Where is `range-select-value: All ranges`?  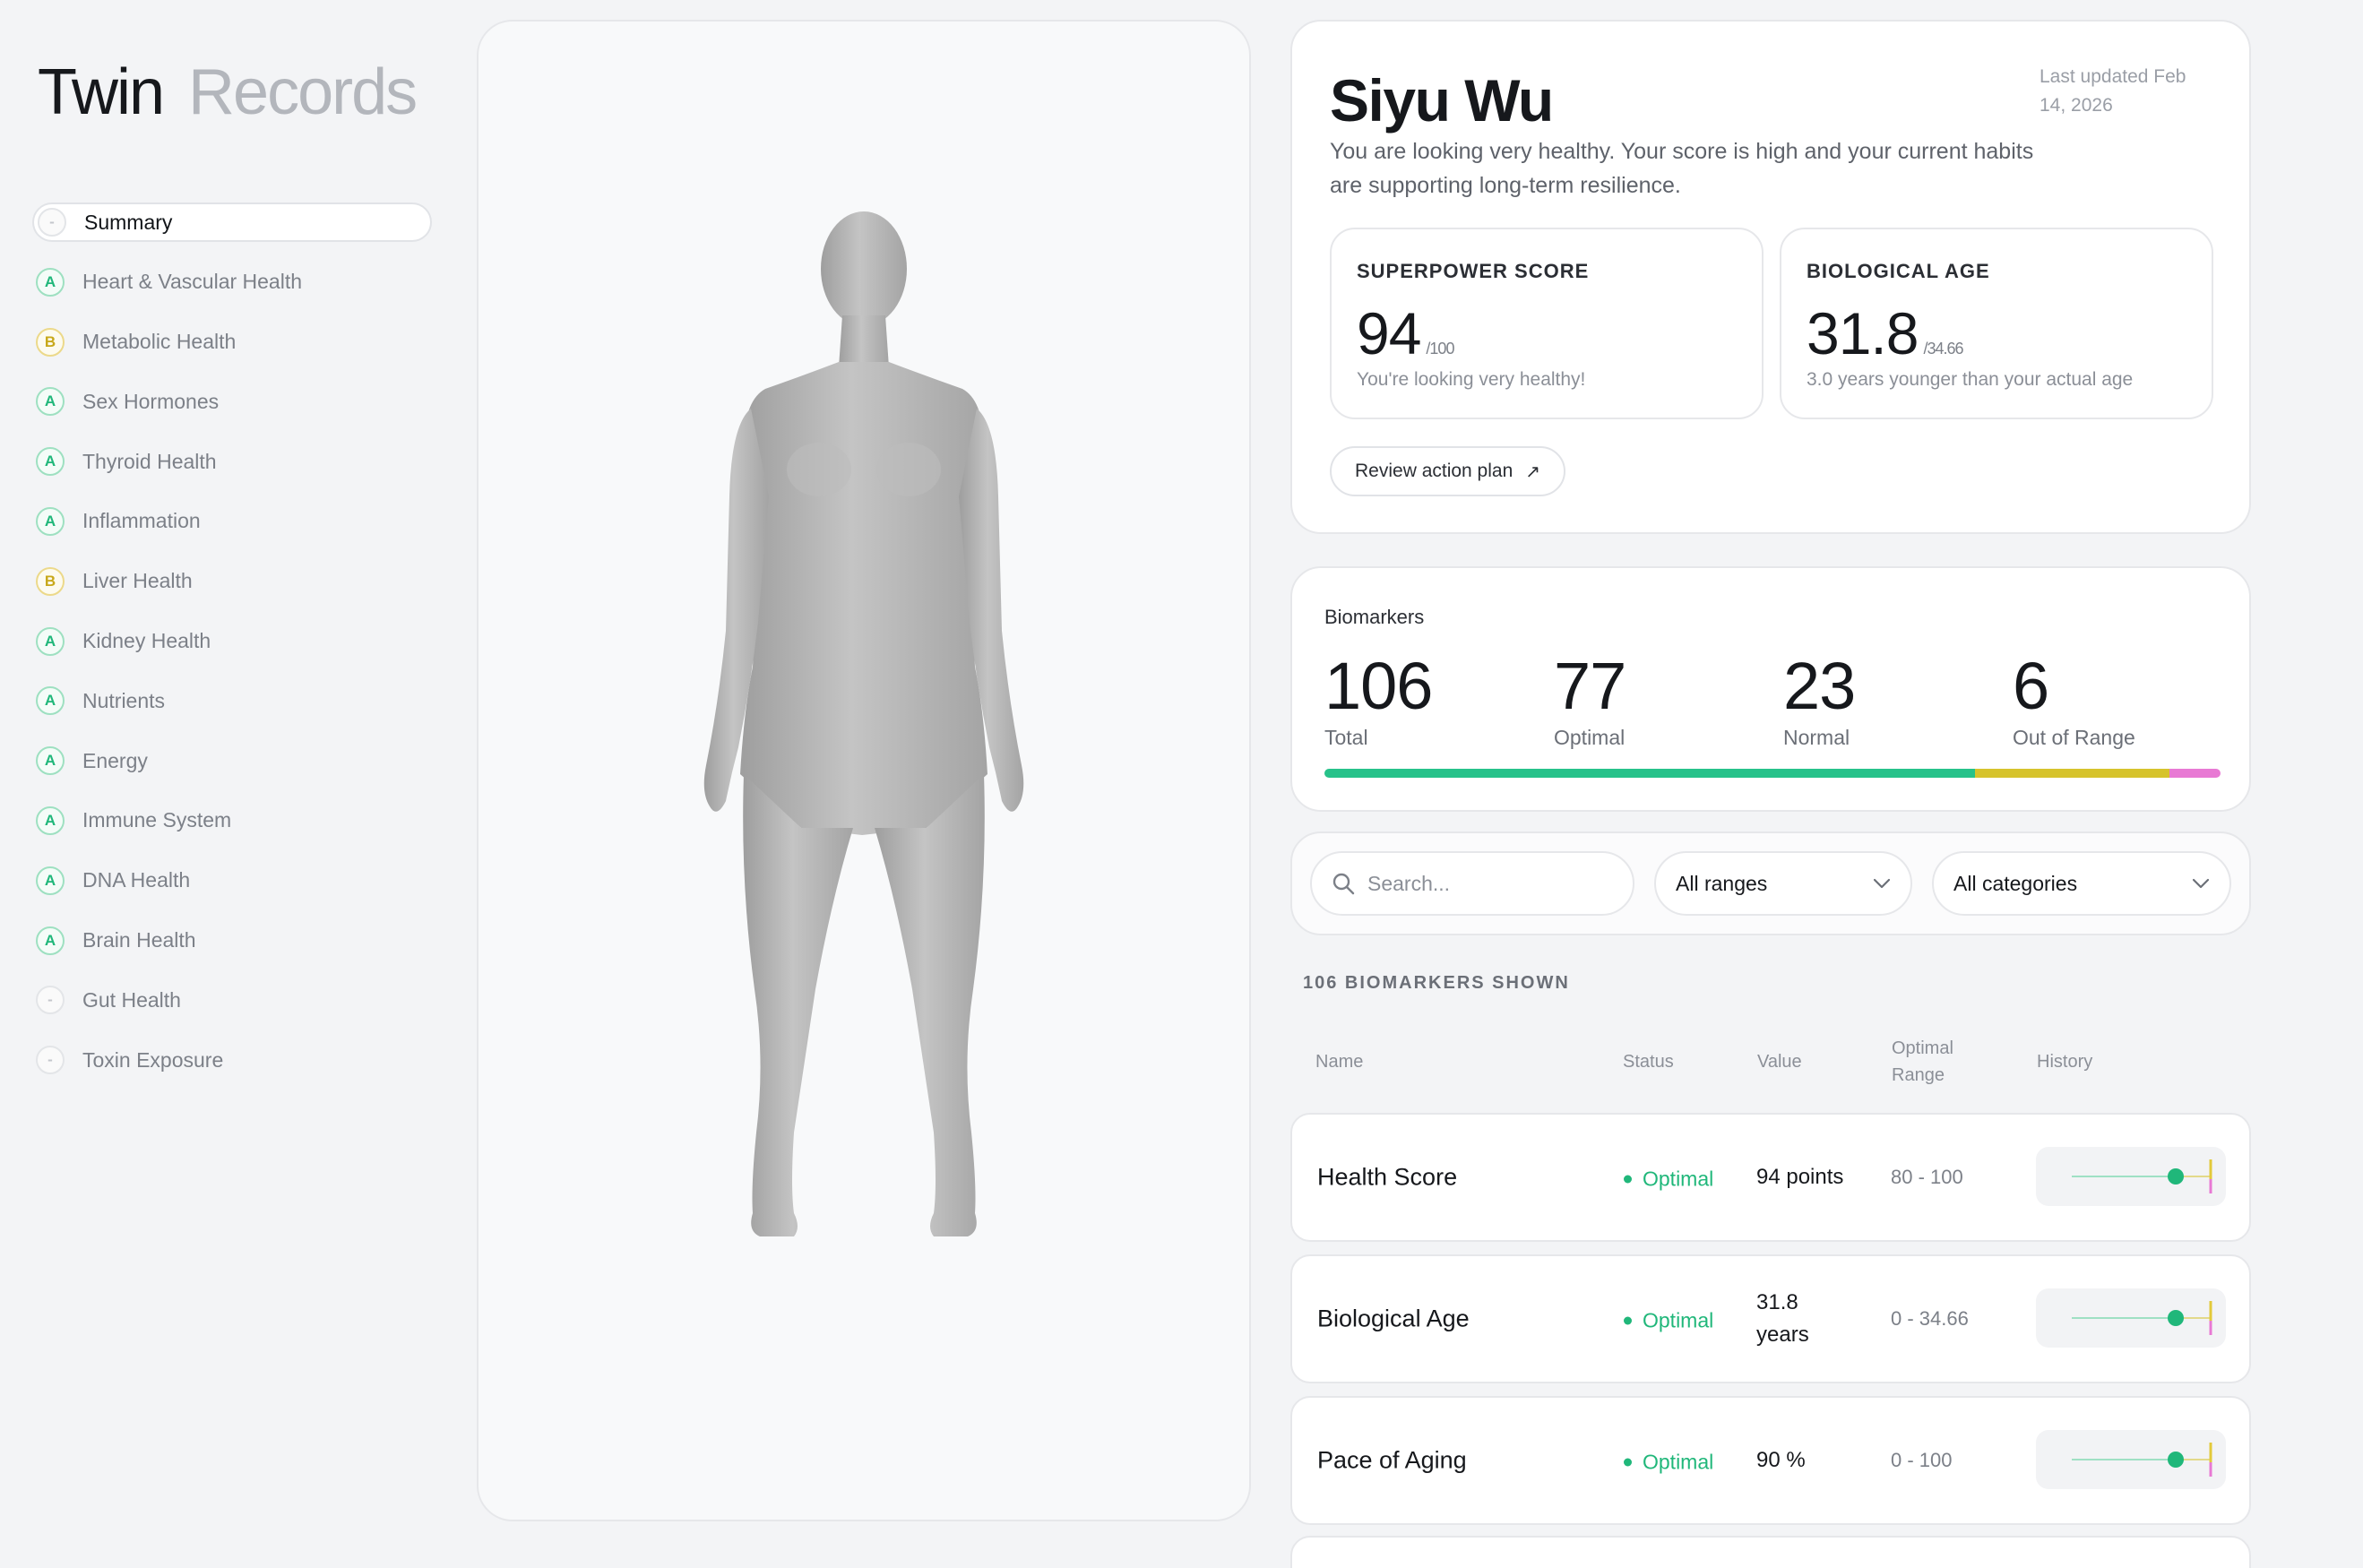
range-select-value: All ranges is located at coordinates (1722, 883).